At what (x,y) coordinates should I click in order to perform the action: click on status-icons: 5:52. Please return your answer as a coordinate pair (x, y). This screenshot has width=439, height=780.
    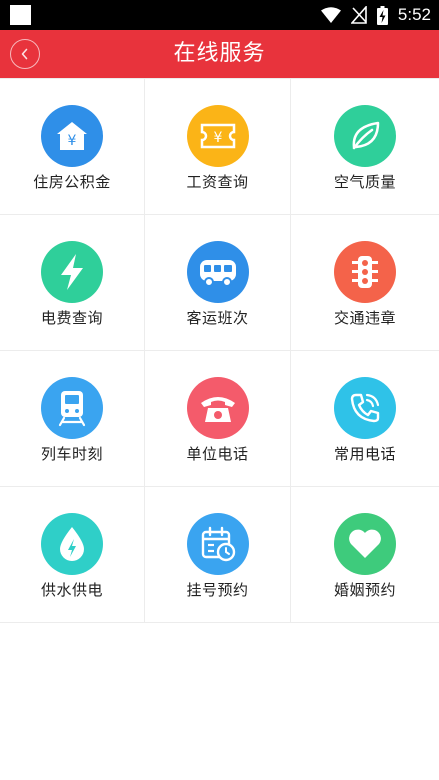
    Looking at the image, I should click on (375, 15).